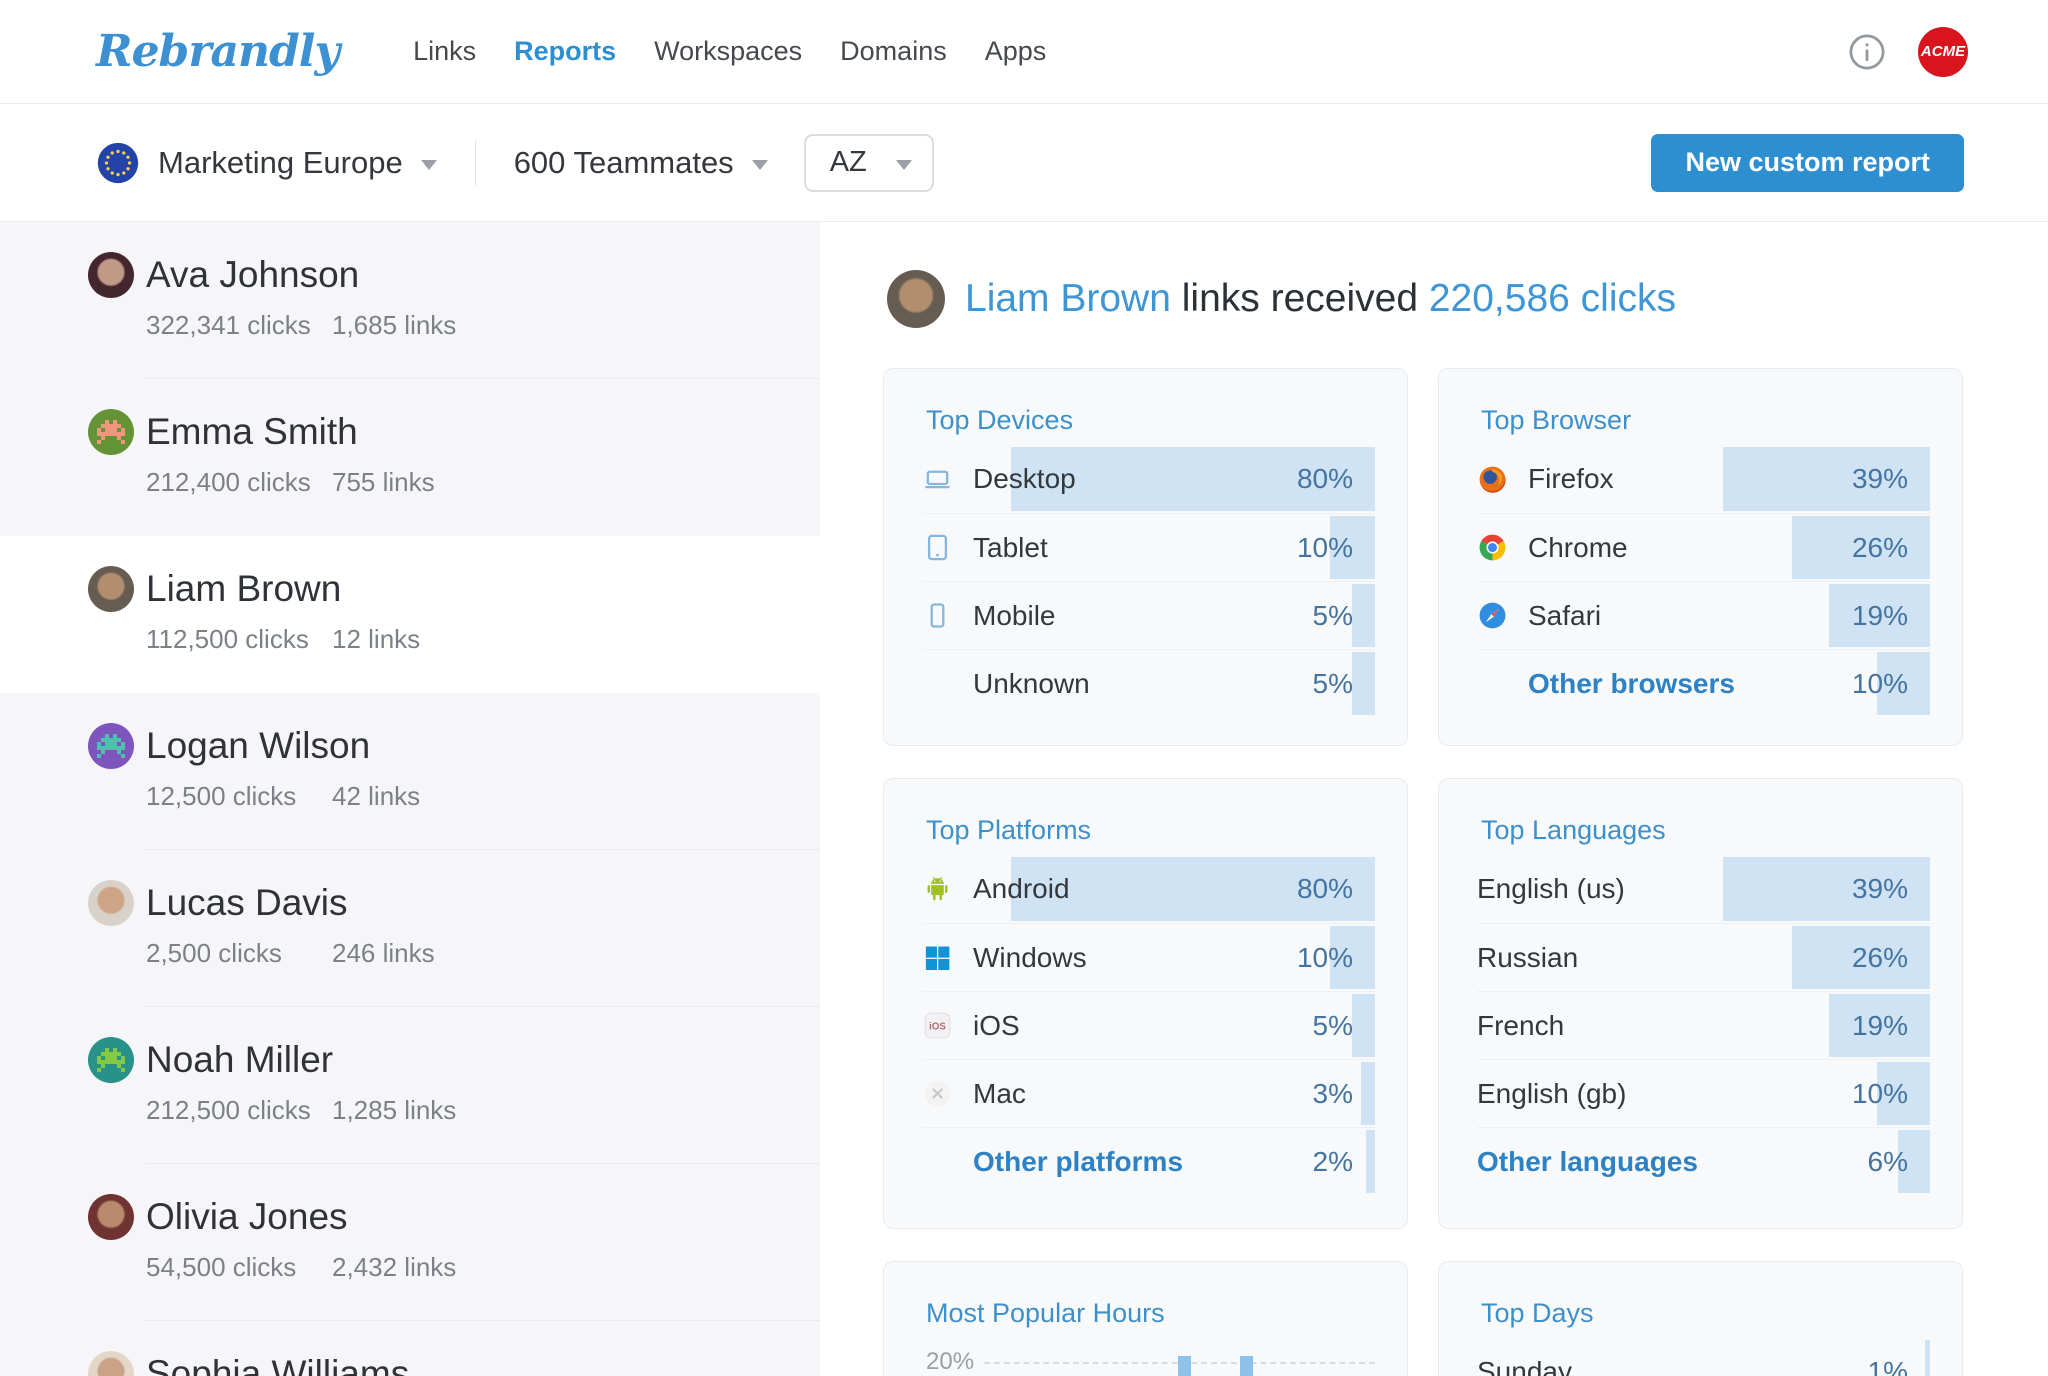 The height and width of the screenshot is (1376, 2048). What do you see at coordinates (410, 300) in the screenshot?
I see `teammate-row-ava-johnson: Ava Johnson 322,341 clicks 1,685 links` at bounding box center [410, 300].